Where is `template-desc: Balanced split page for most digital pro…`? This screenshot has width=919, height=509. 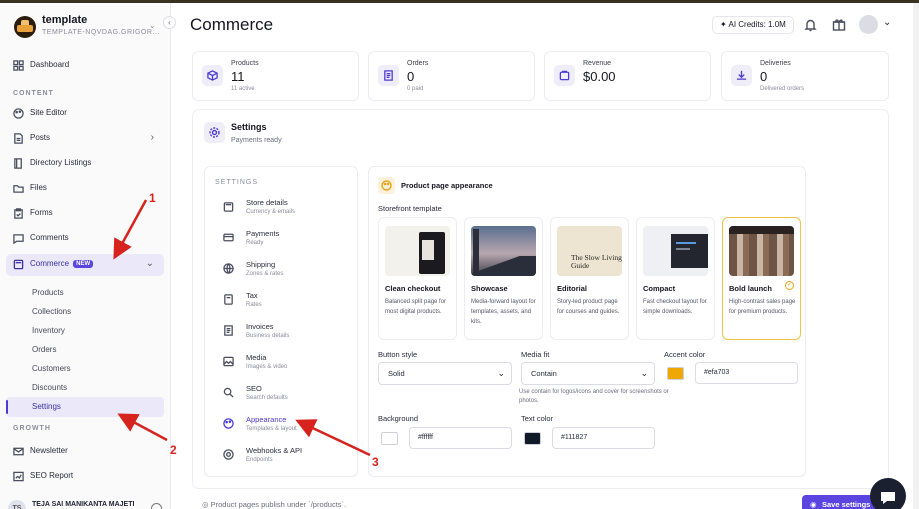 template-desc: Balanced split page for most digital pro… is located at coordinates (416, 307).